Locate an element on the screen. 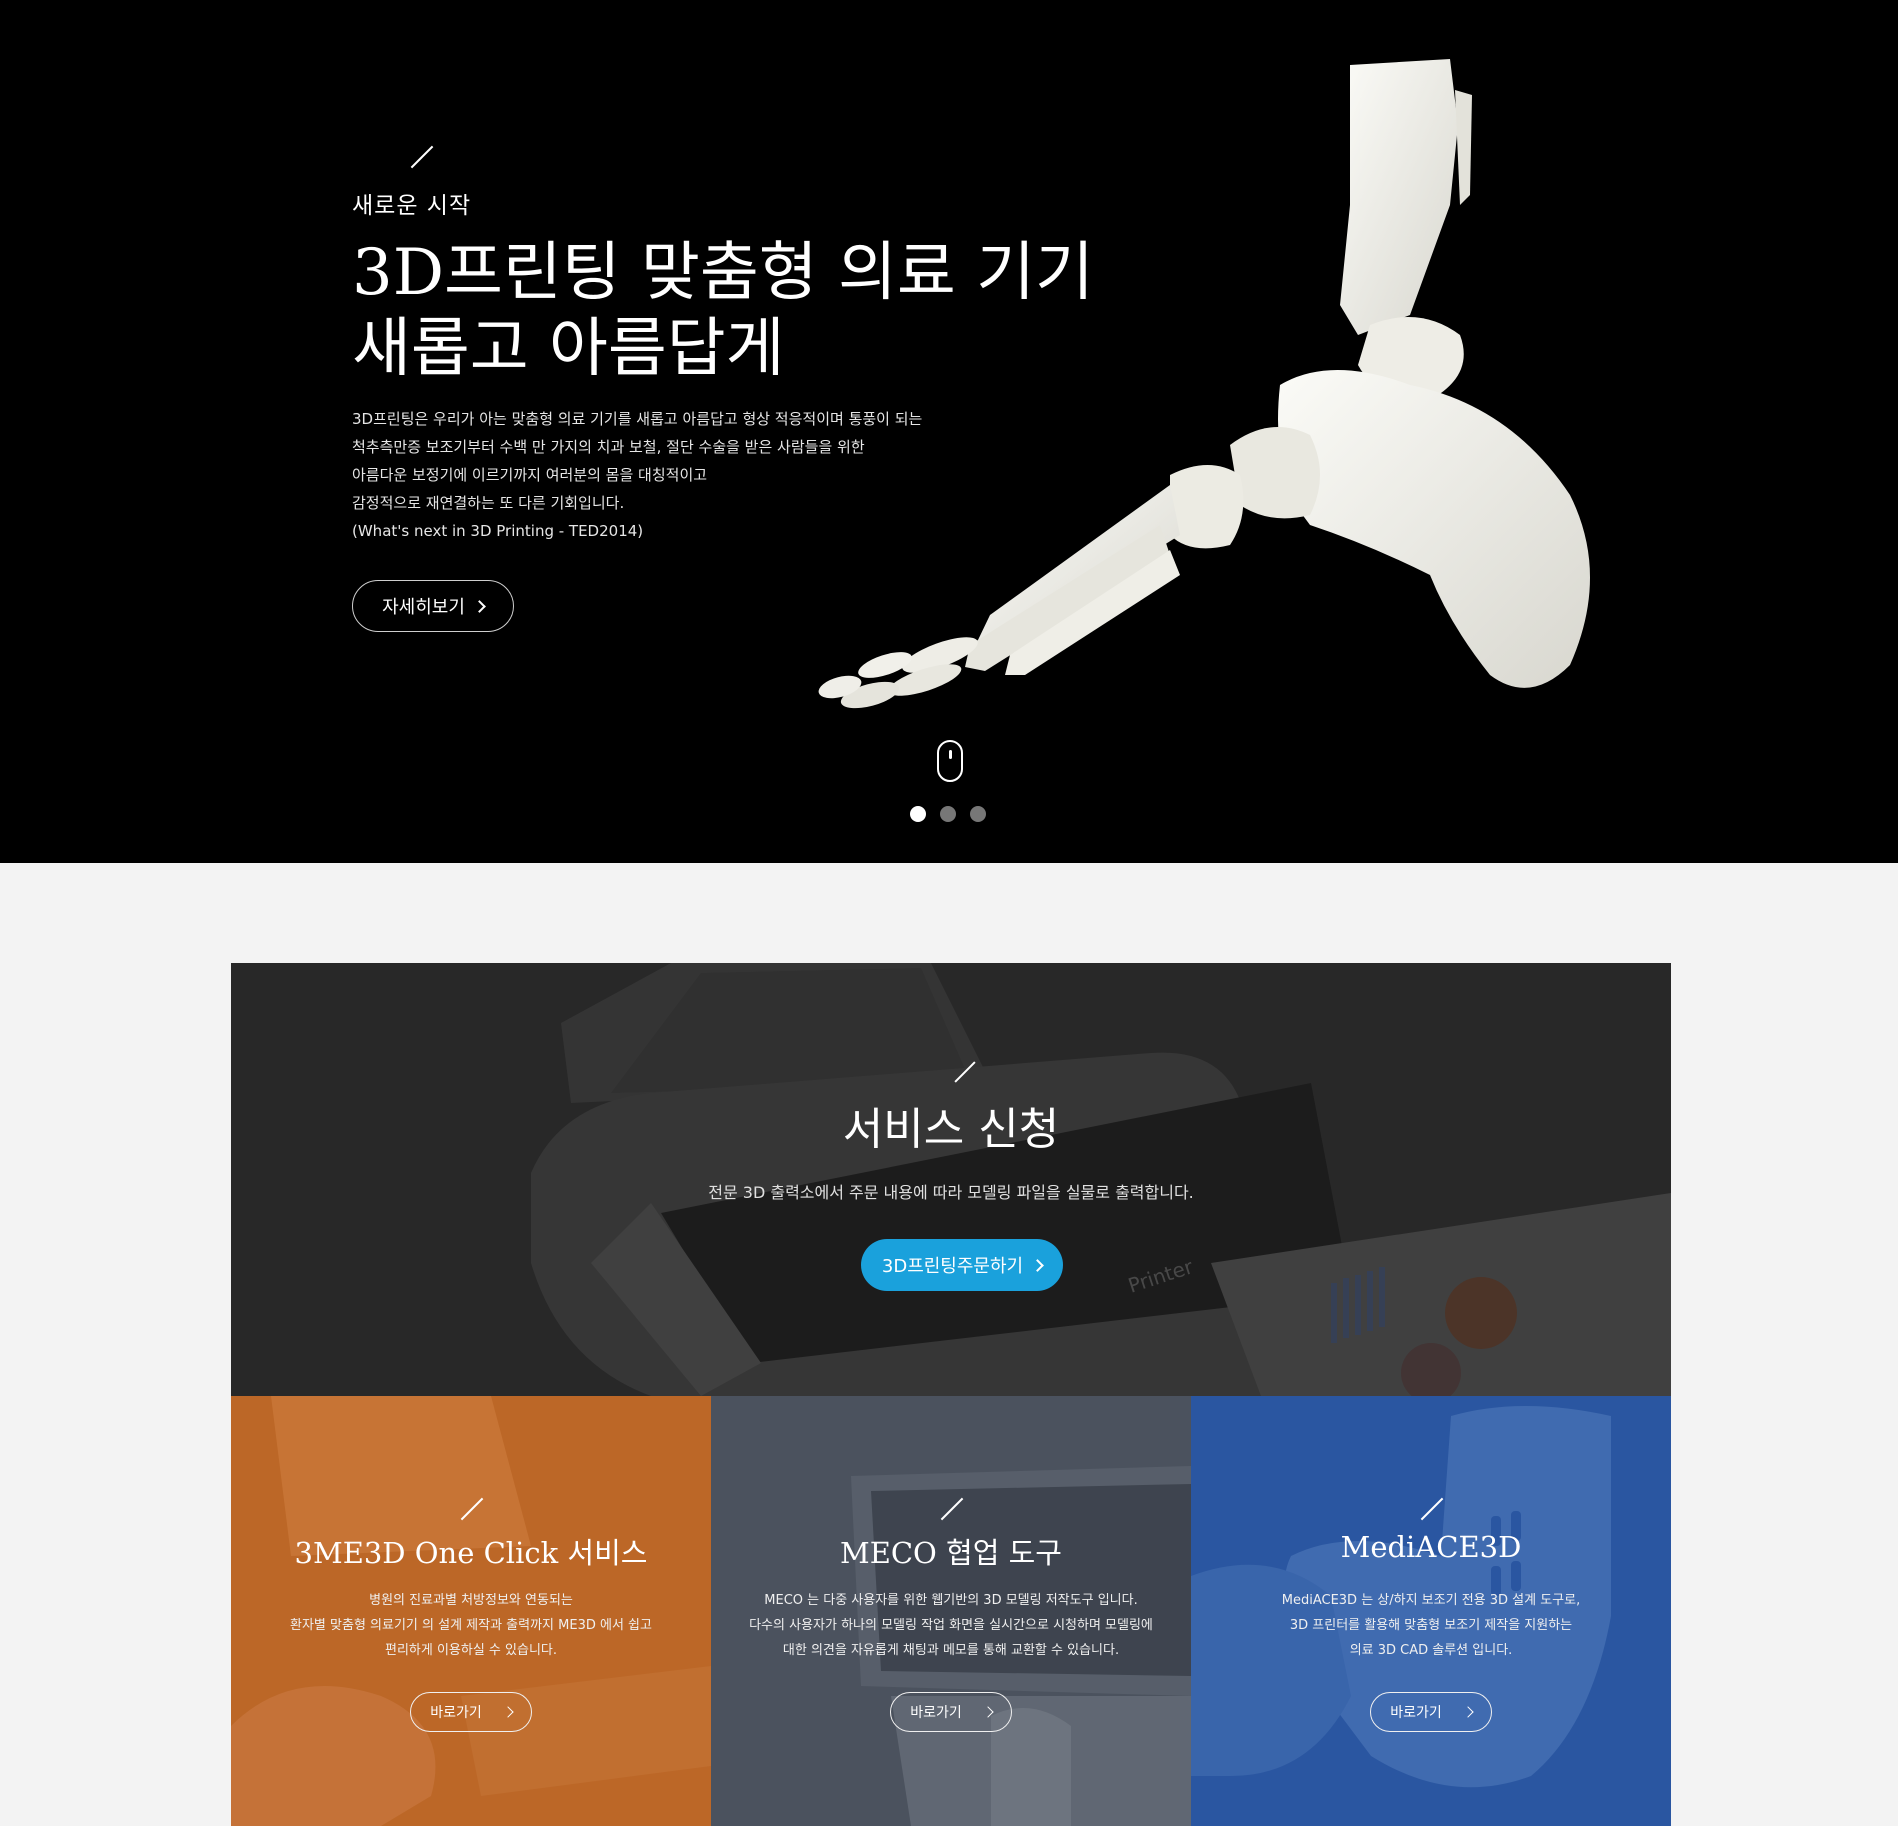 Image resolution: width=1898 pixels, height=1826 pixels. hero-more-button-label: 자세히보기 is located at coordinates (423, 607).